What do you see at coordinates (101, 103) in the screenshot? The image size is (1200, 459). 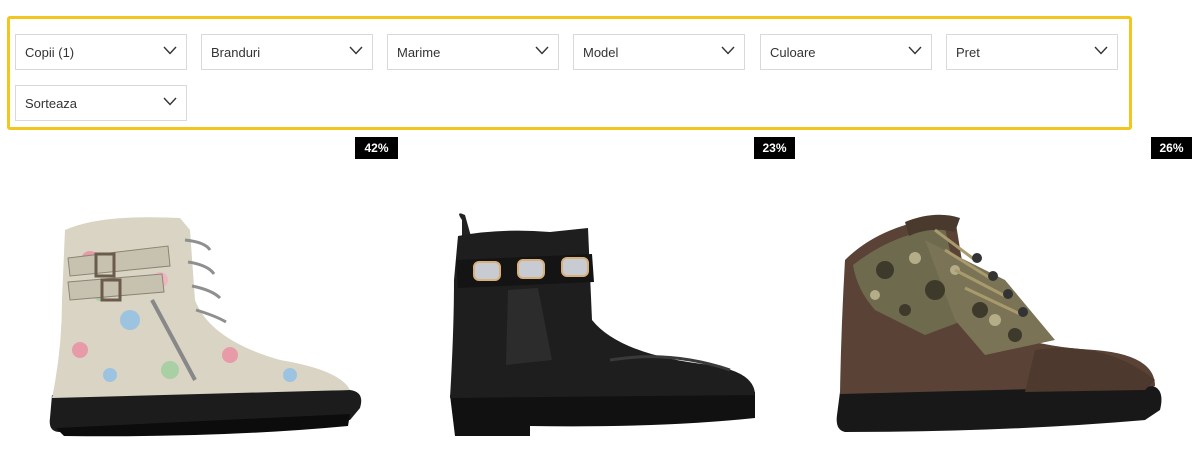 I see `filter-dropdown-sorteaza: Sorteaza` at bounding box center [101, 103].